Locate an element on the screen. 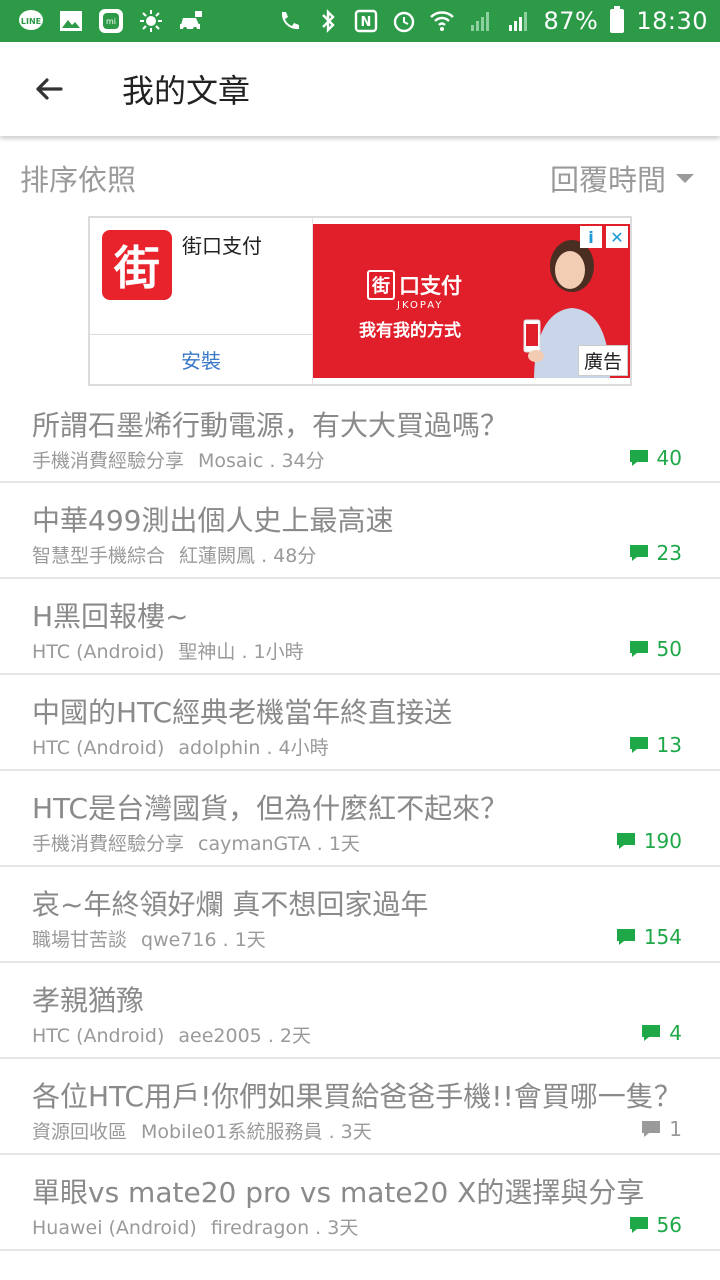 This screenshot has width=720, height=1280. post-meta: 職場甘苦談 qwe716 . 1天 is located at coordinates (149, 938).